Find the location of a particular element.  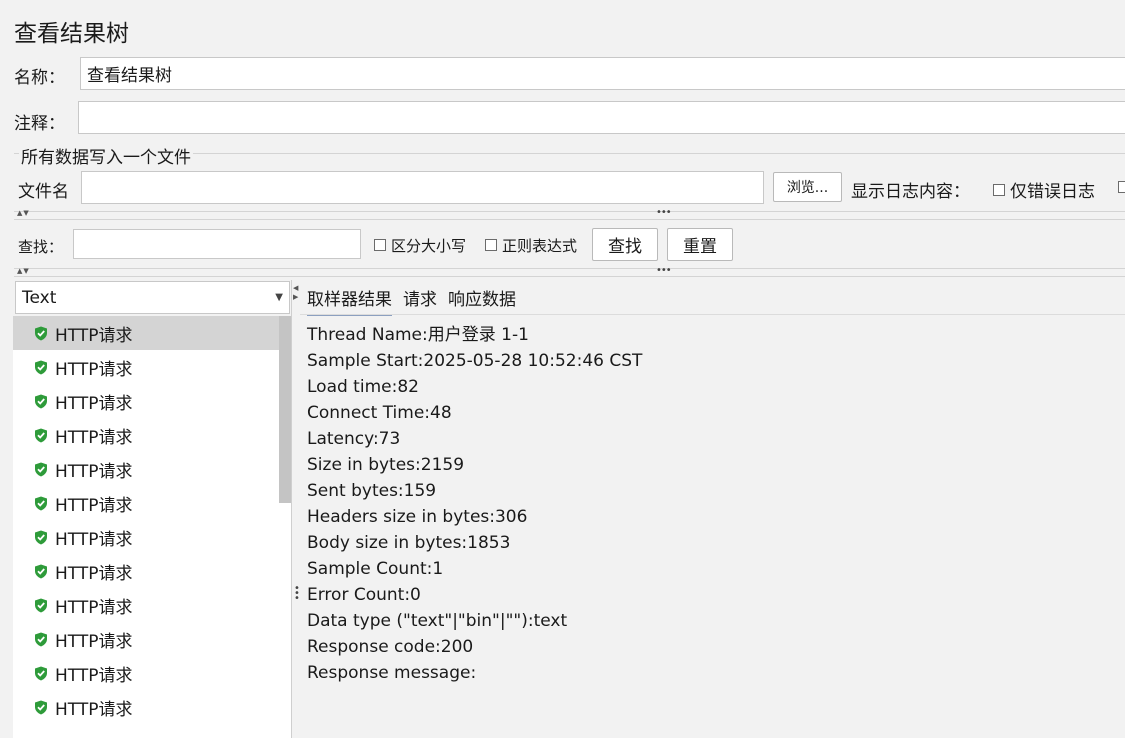

splitter2-grip-icon: ••• is located at coordinates (664, 270).